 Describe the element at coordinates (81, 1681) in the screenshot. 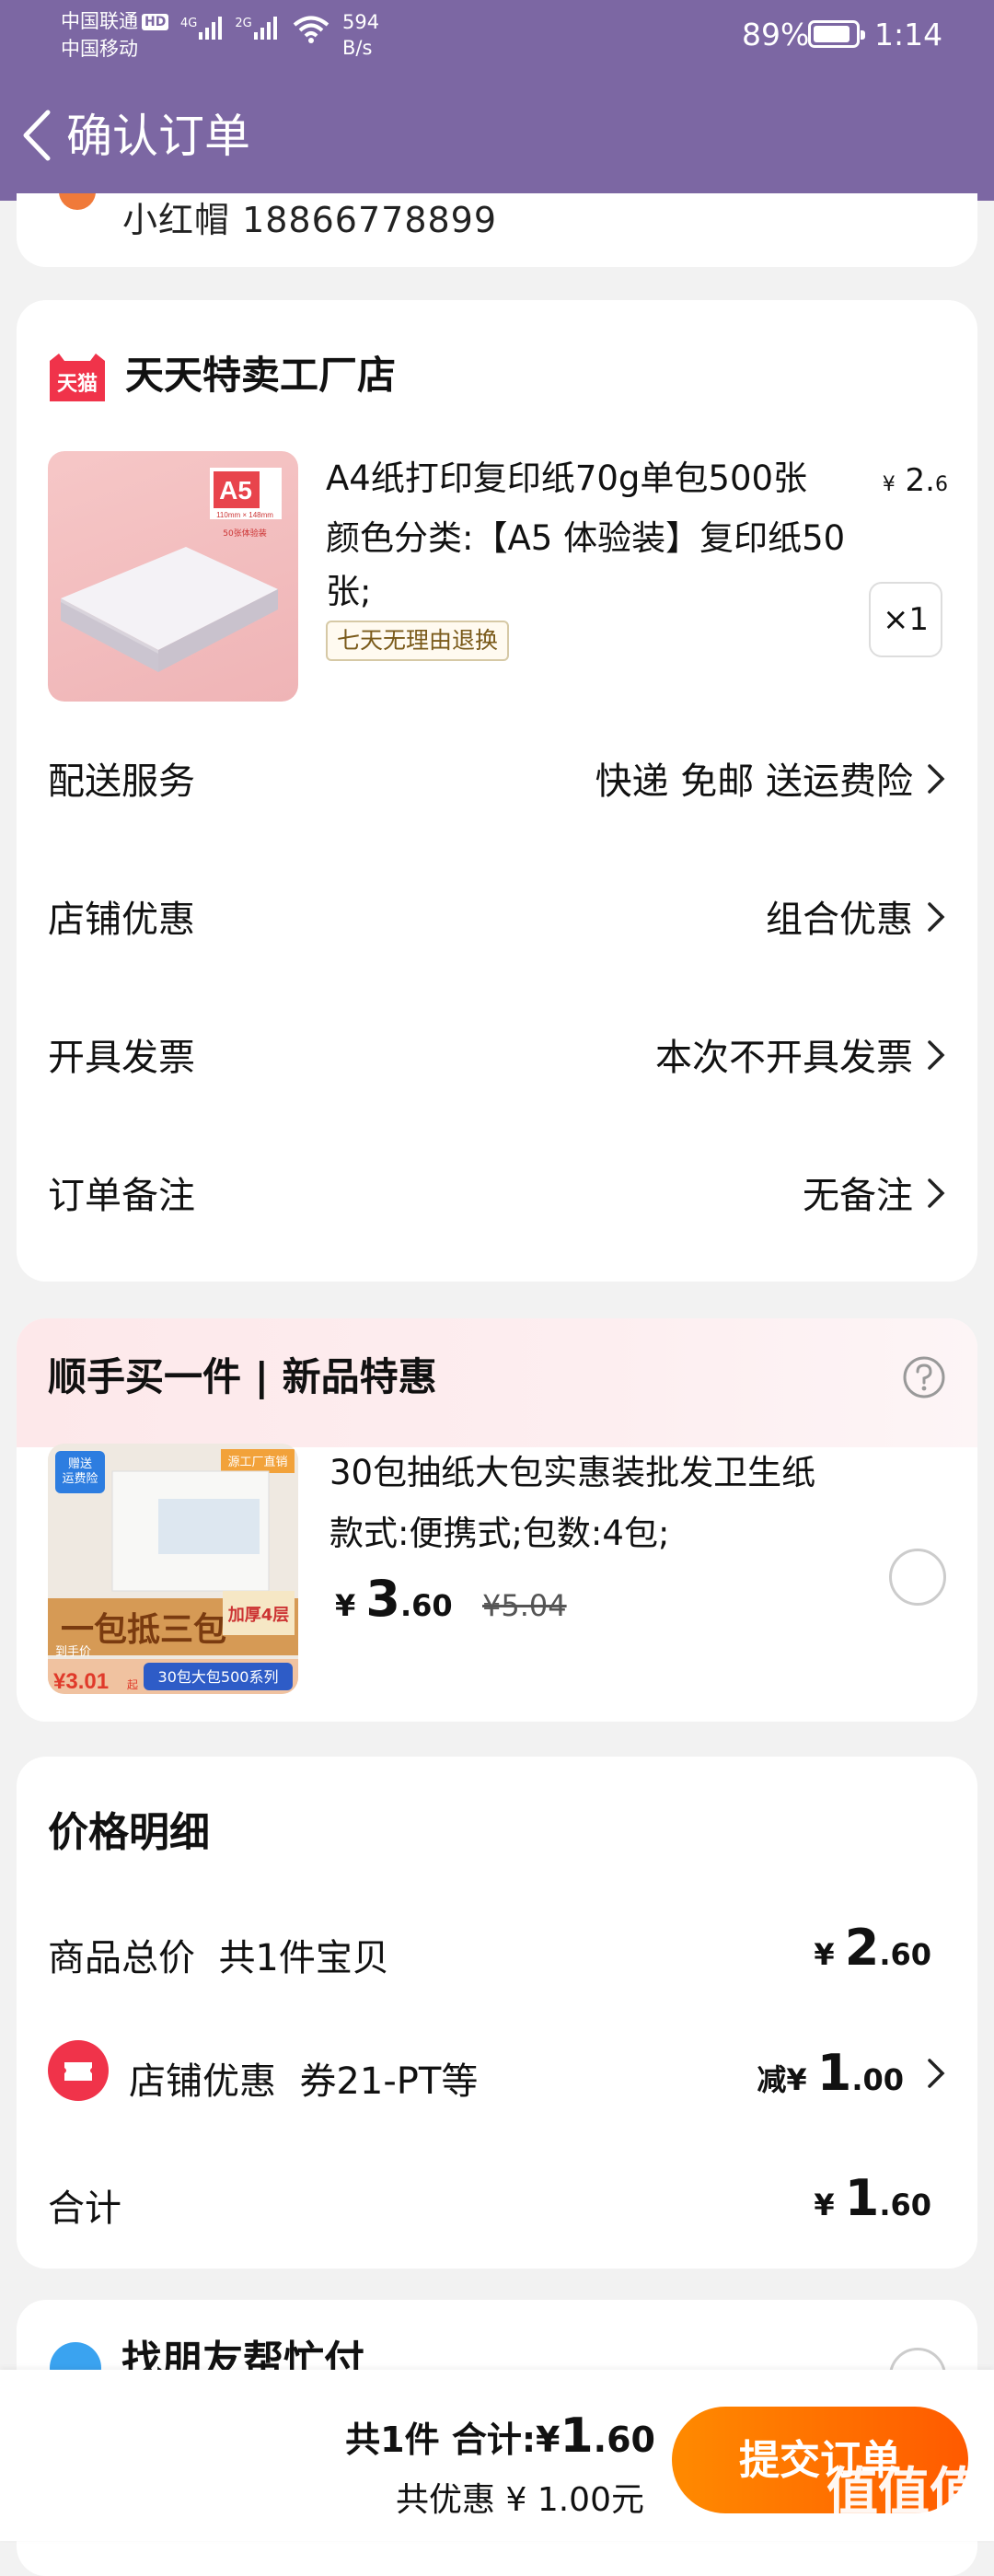

I see `img-price: ¥3.01` at that location.